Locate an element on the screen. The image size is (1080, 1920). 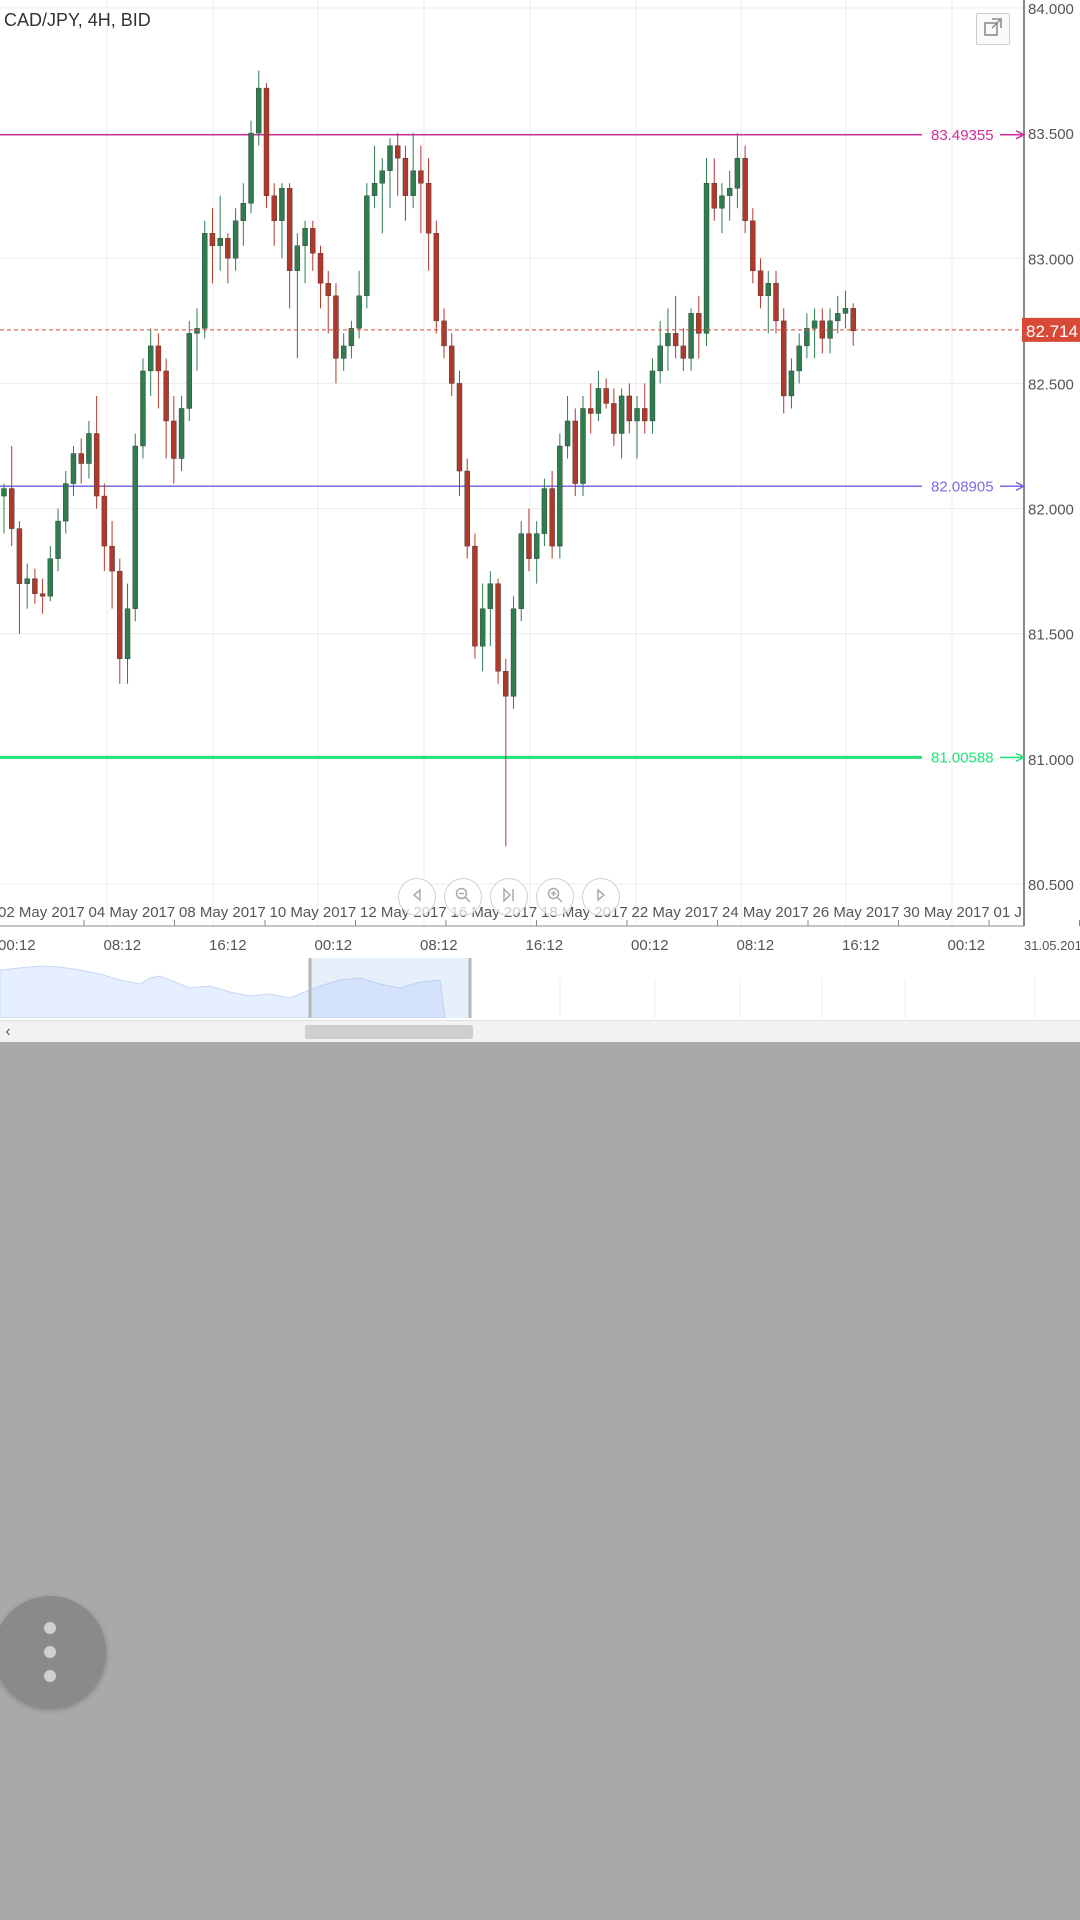
date-tick-label: 08 May 2017 is located at coordinates (222, 912).